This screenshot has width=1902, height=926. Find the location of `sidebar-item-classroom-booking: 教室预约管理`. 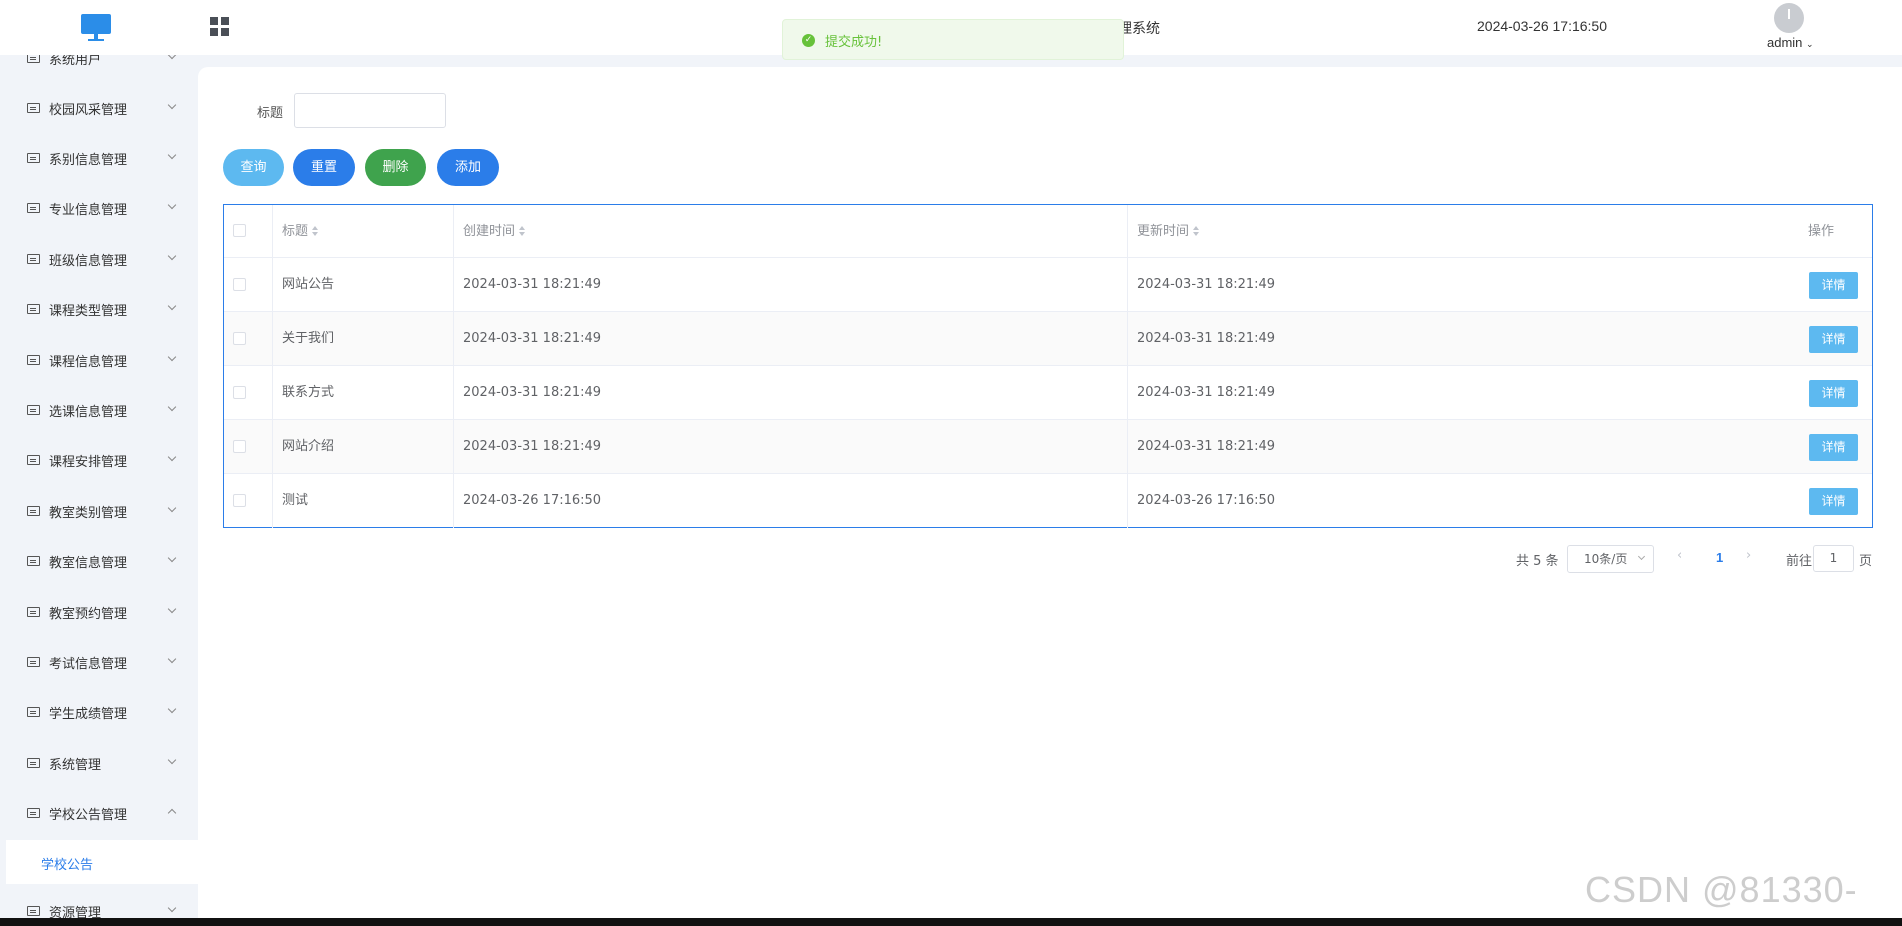

sidebar-item-classroom-booking: 教室预约管理 is located at coordinates (99, 612).